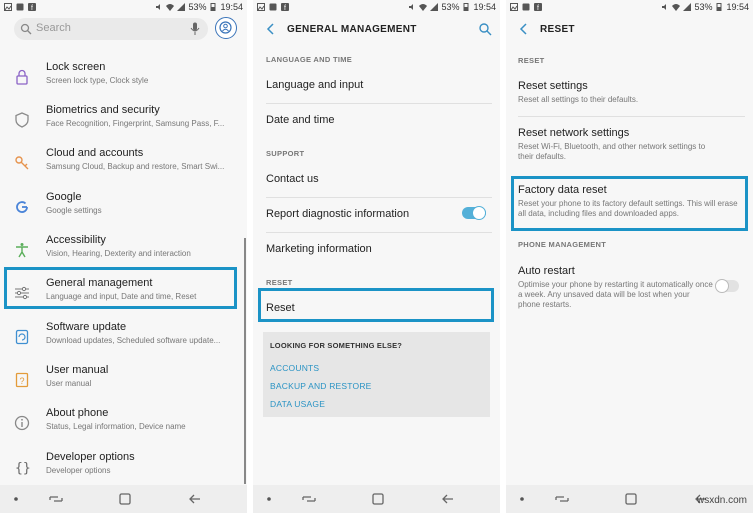 Image resolution: width=753 pixels, height=513 pixels. Describe the element at coordinates (562, 244) in the screenshot. I see `section-header-phone-management: PHONE MANAGEMENT` at that location.